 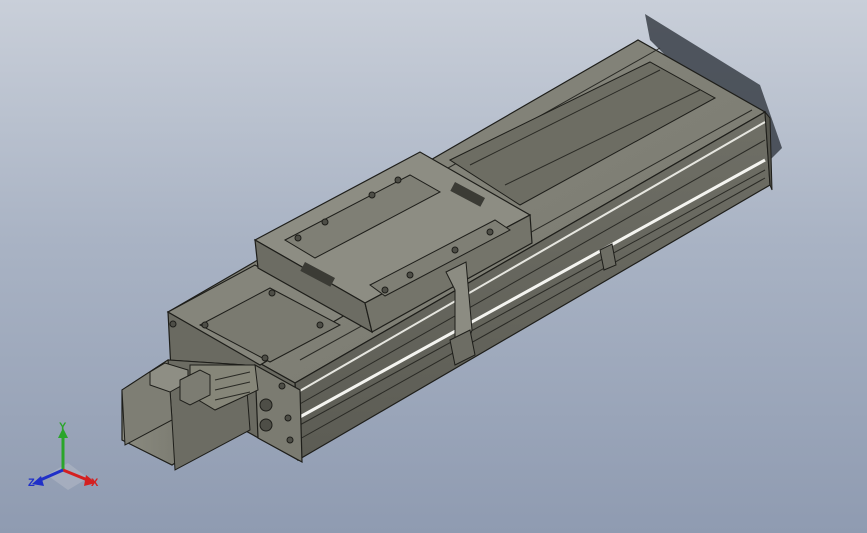 What do you see at coordinates (190, 415) in the screenshot?
I see `servo-motor` at bounding box center [190, 415].